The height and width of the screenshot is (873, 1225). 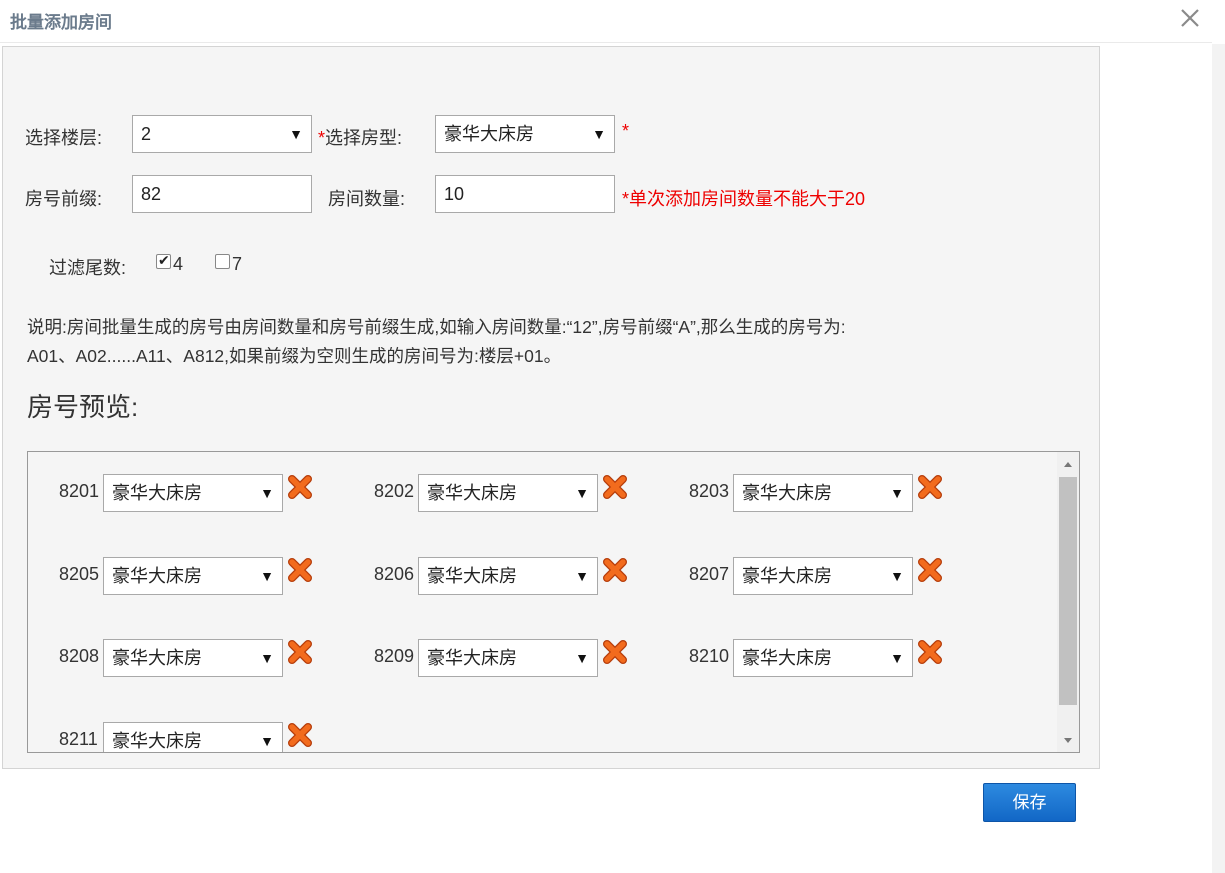 What do you see at coordinates (1218, 458) in the screenshot?
I see `side-strip` at bounding box center [1218, 458].